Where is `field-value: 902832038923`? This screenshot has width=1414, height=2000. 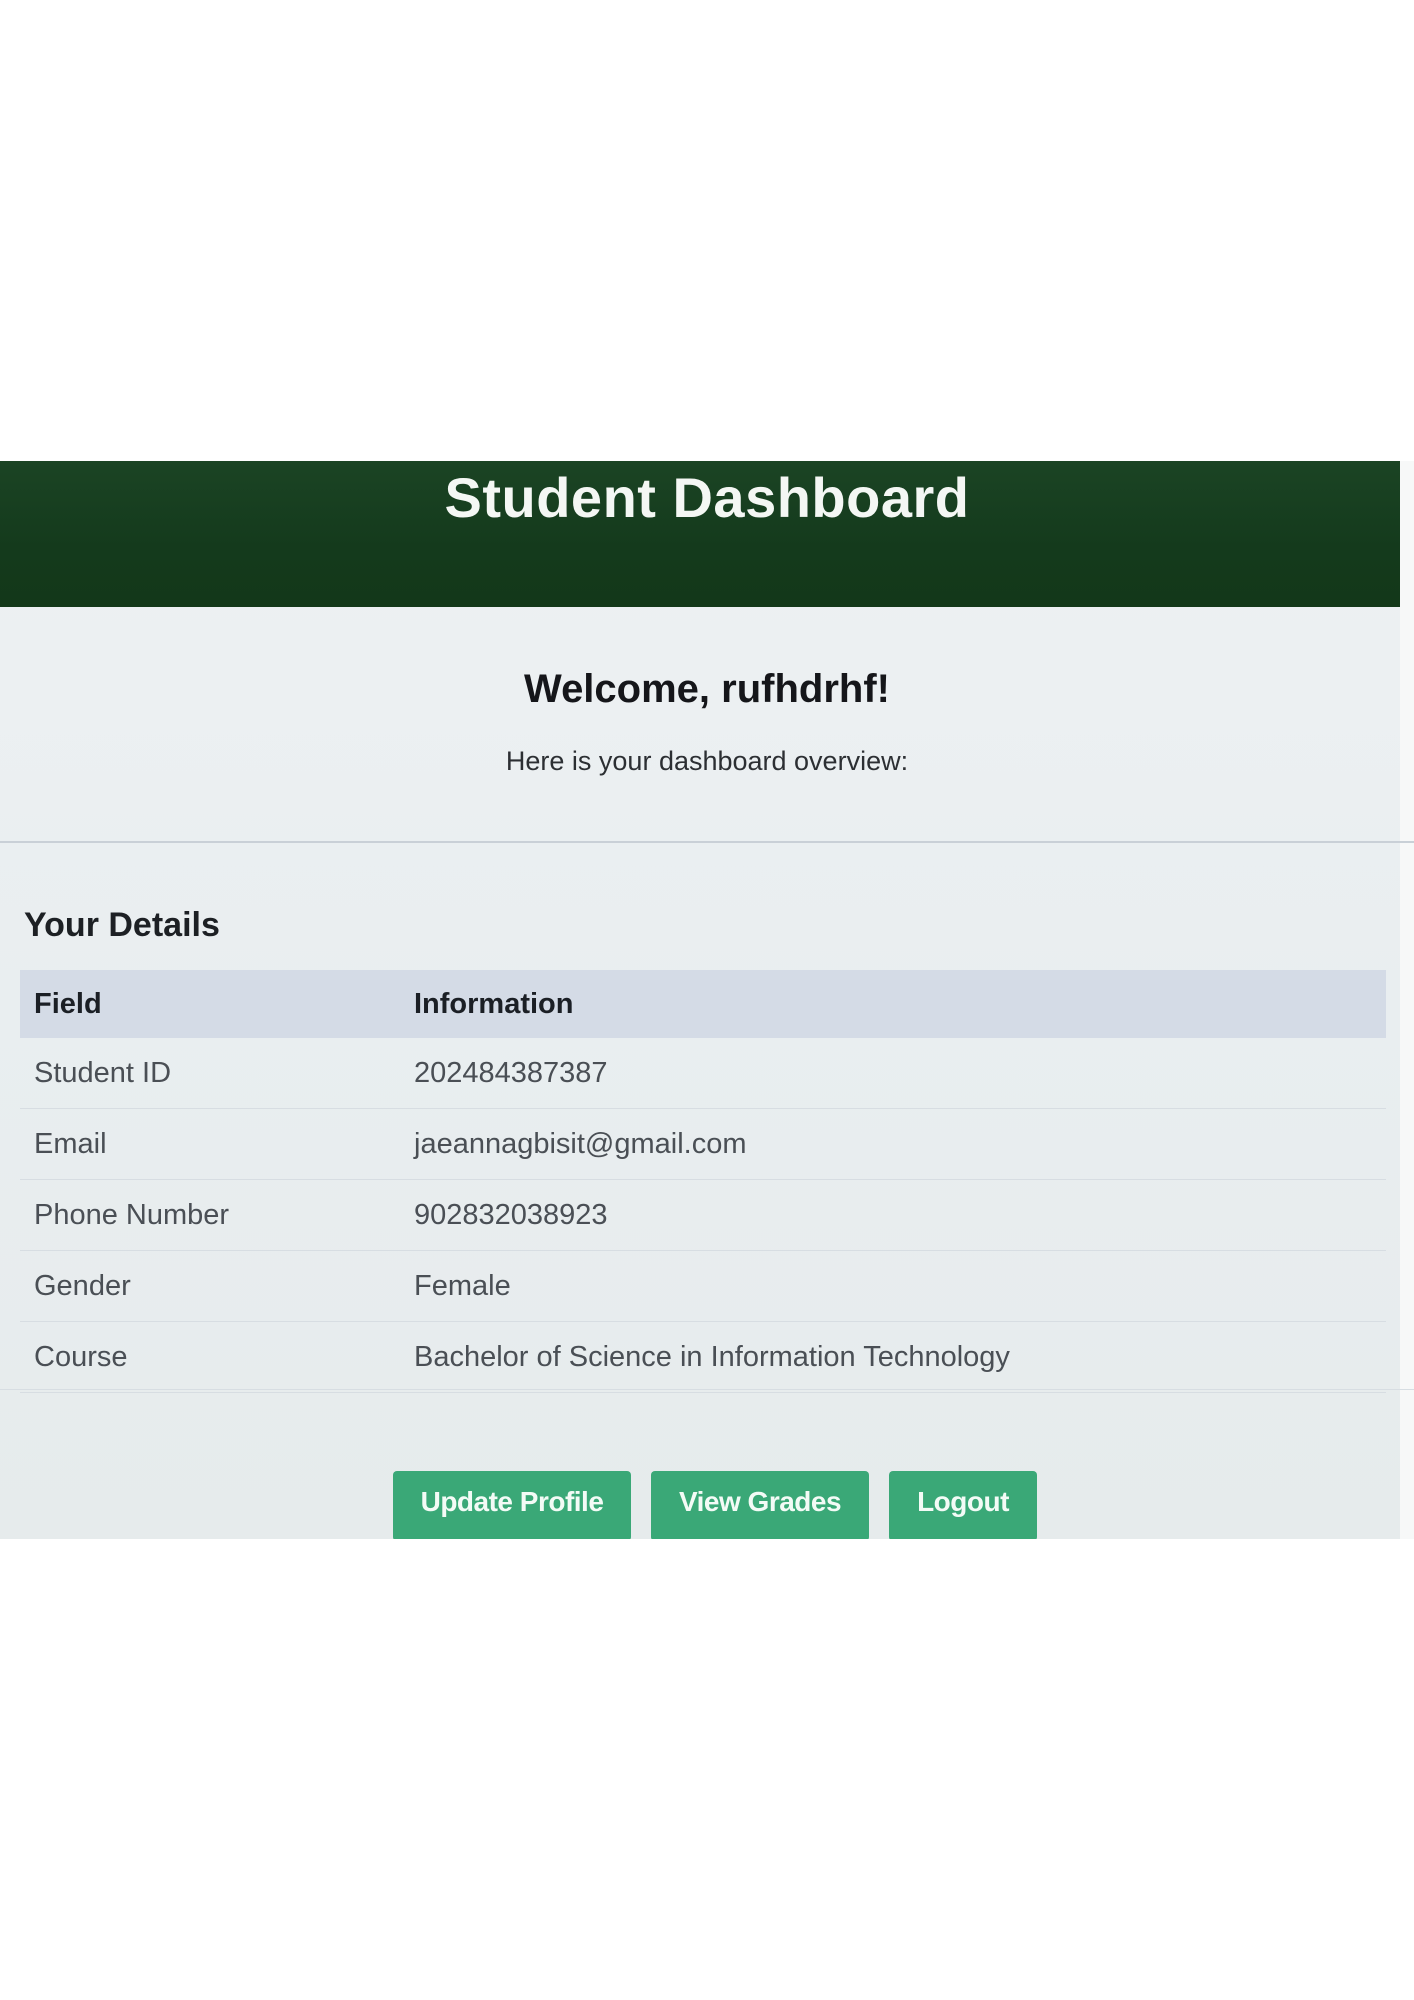
field-value: 902832038923 is located at coordinates (511, 1215).